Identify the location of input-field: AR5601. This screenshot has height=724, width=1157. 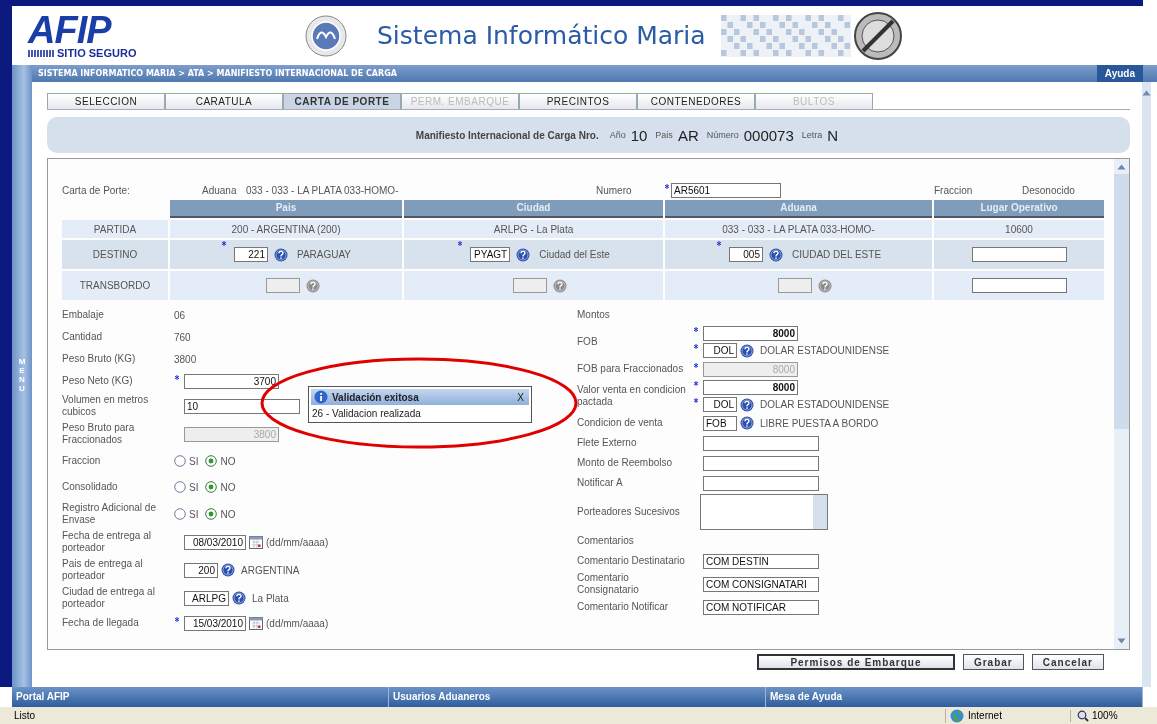
(726, 190).